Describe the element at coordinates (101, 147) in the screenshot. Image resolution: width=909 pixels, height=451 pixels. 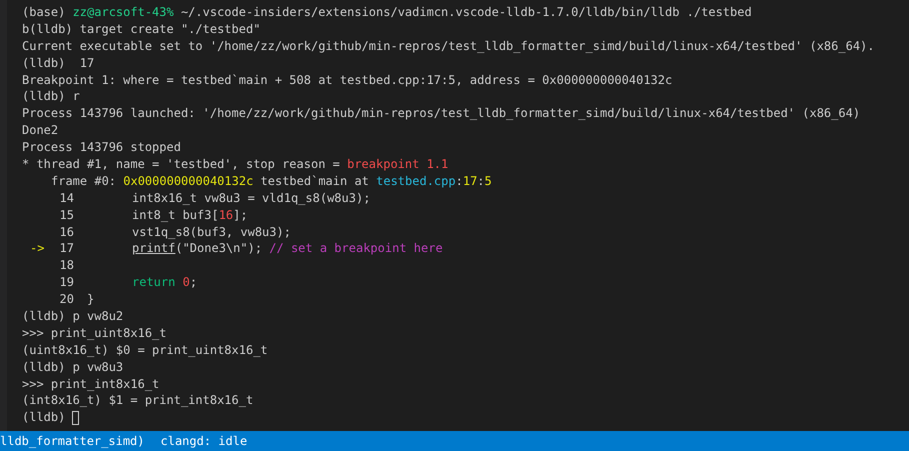
I see `terminal-line: Process 143796 stopped` at that location.